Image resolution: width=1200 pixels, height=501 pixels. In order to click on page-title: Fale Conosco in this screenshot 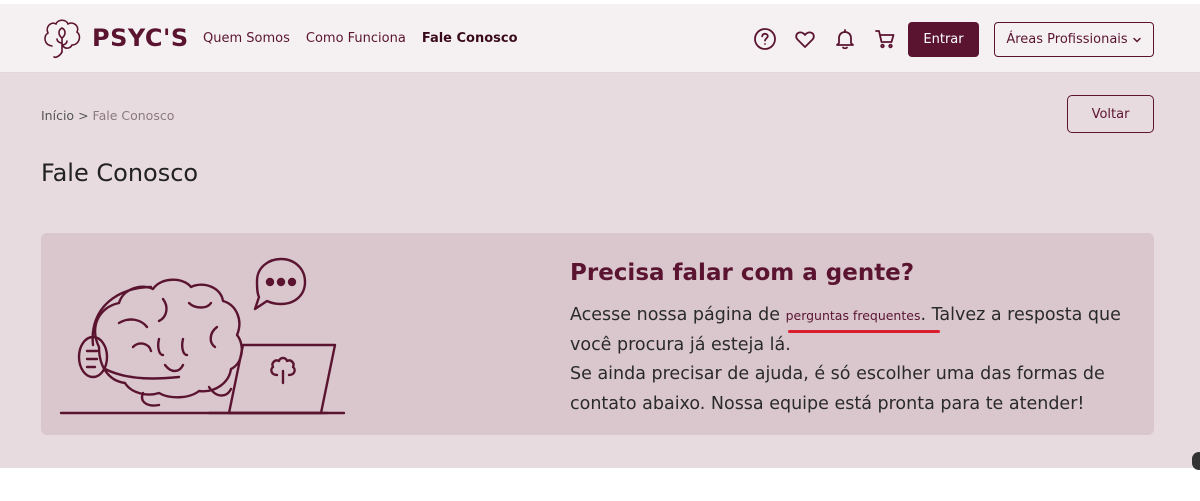, I will do `click(120, 173)`.